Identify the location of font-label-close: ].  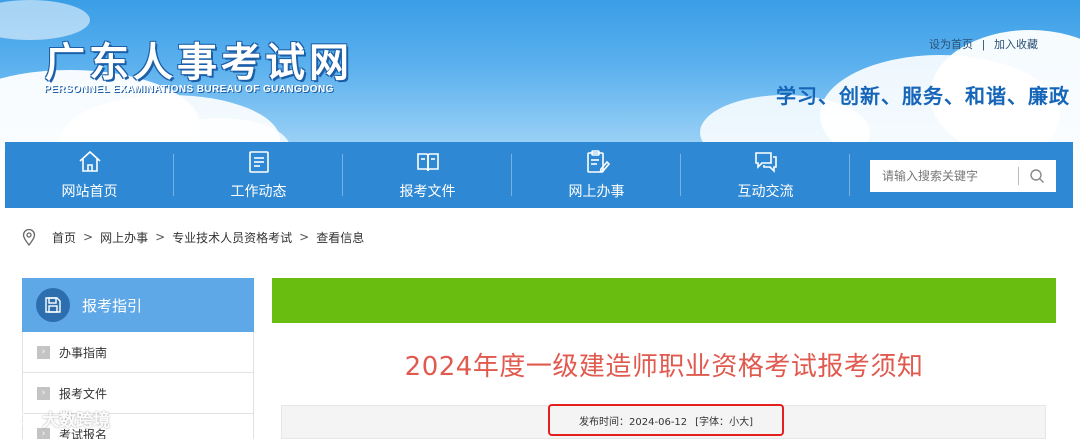
(751, 422).